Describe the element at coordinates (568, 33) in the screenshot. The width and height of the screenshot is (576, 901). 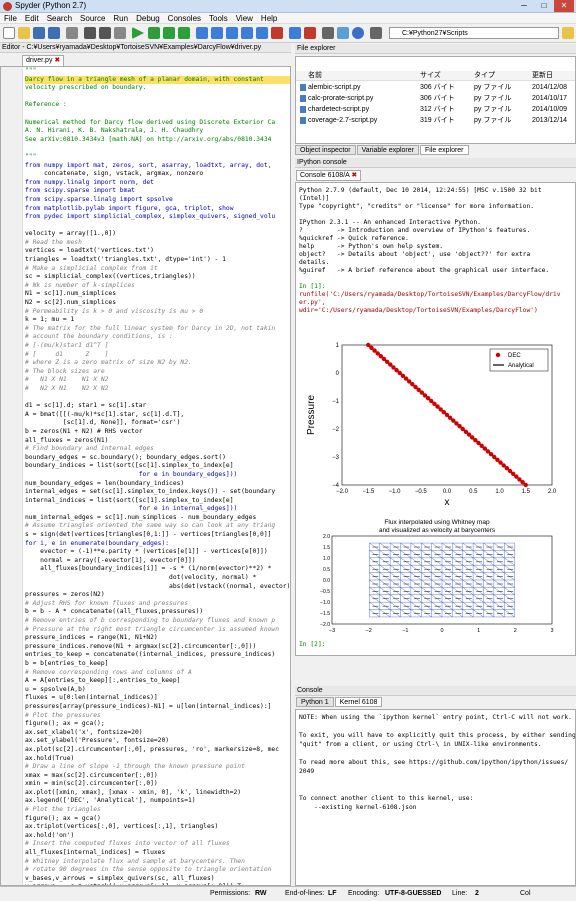
I see `browse-folder-icon` at that location.